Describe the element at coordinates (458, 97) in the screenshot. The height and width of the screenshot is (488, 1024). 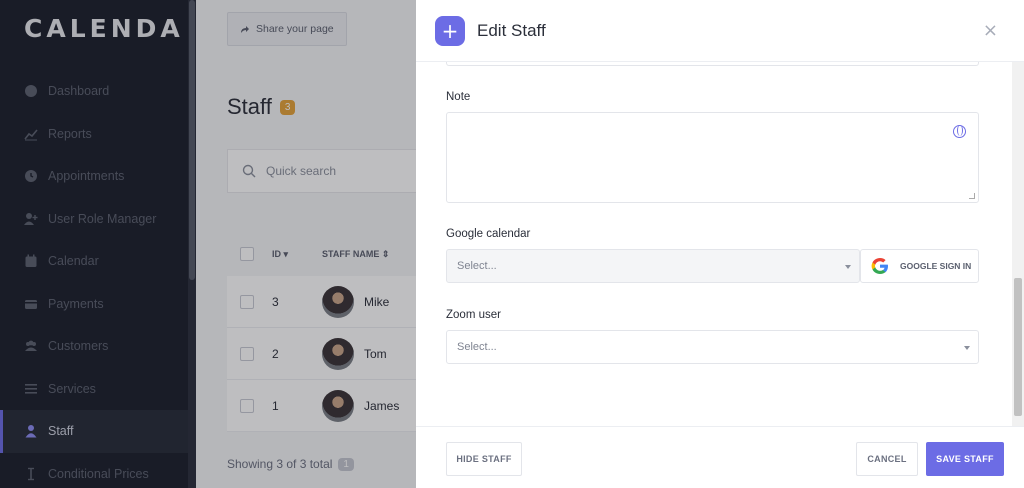
I see `note-label: Note` at that location.